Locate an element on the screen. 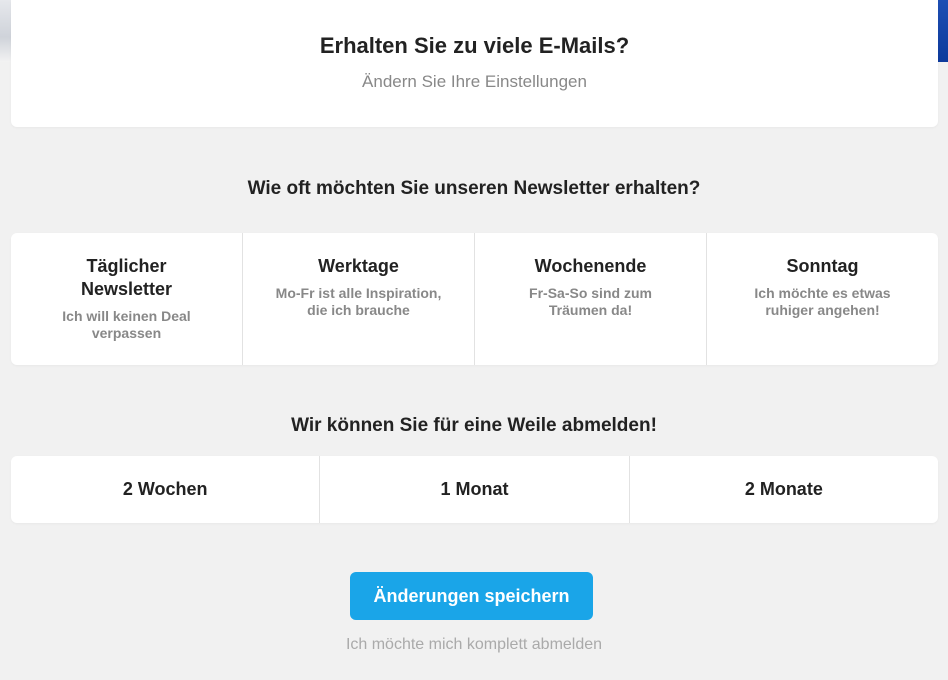  option-description: Ich möchte es etwas ruhiger angehen! is located at coordinates (822, 301).